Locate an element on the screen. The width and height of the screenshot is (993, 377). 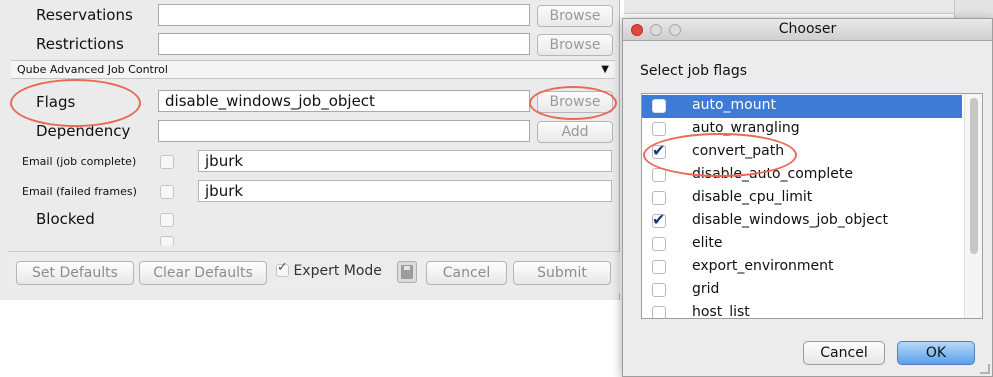
scrollbar-thumb is located at coordinates (974, 176).